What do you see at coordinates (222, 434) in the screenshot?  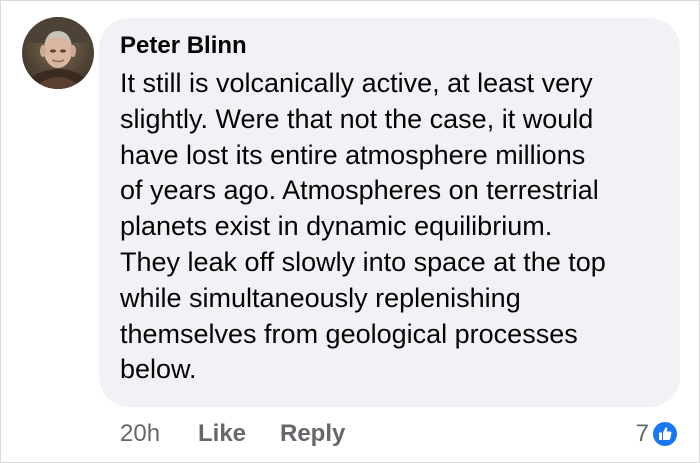 I see `like-button: Like` at bounding box center [222, 434].